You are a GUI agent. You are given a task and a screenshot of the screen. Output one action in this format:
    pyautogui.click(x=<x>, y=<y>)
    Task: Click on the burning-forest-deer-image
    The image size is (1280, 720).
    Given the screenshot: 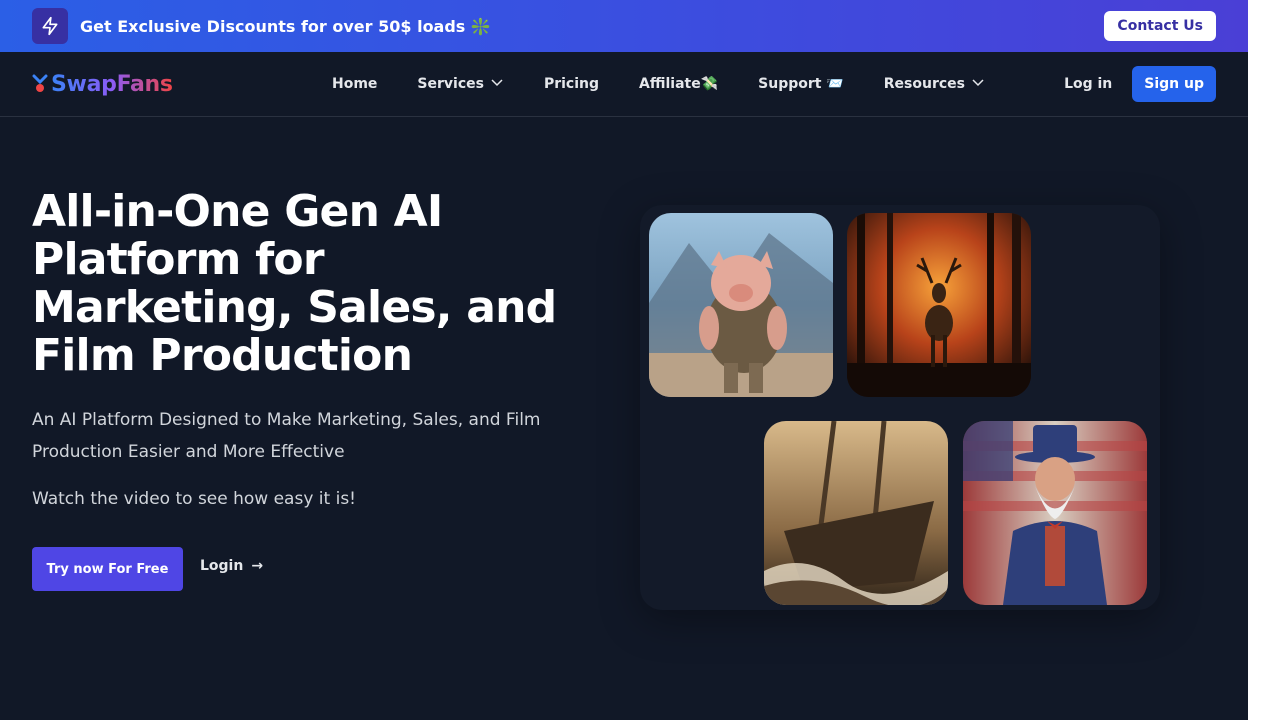 What is the action you would take?
    pyautogui.click(x=939, y=305)
    